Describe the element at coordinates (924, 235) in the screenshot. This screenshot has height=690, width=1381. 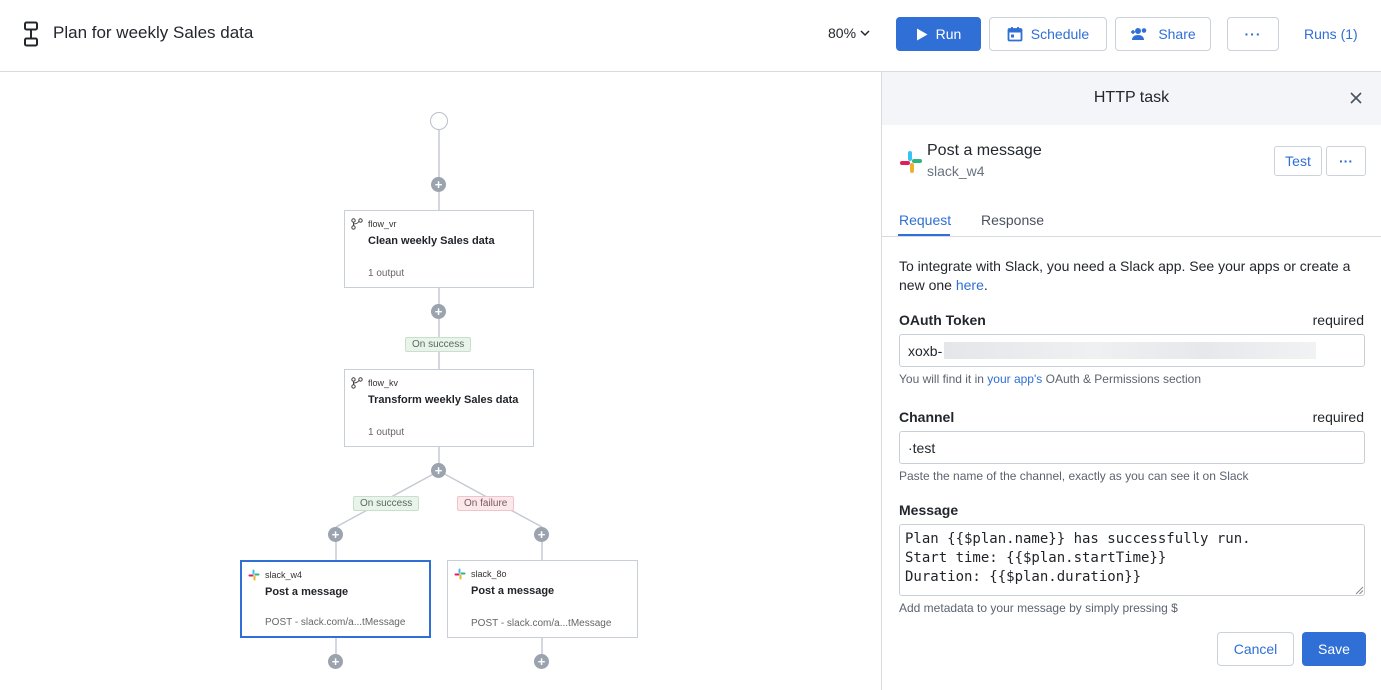
I see `active-tab-indicator` at that location.